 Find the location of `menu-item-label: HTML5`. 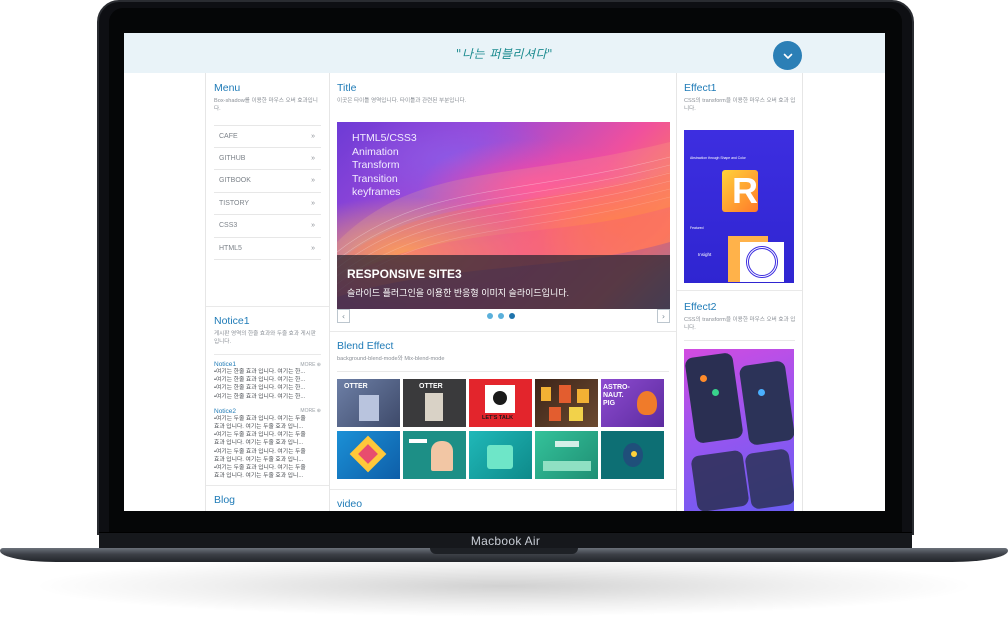

menu-item-label: HTML5 is located at coordinates (230, 248).